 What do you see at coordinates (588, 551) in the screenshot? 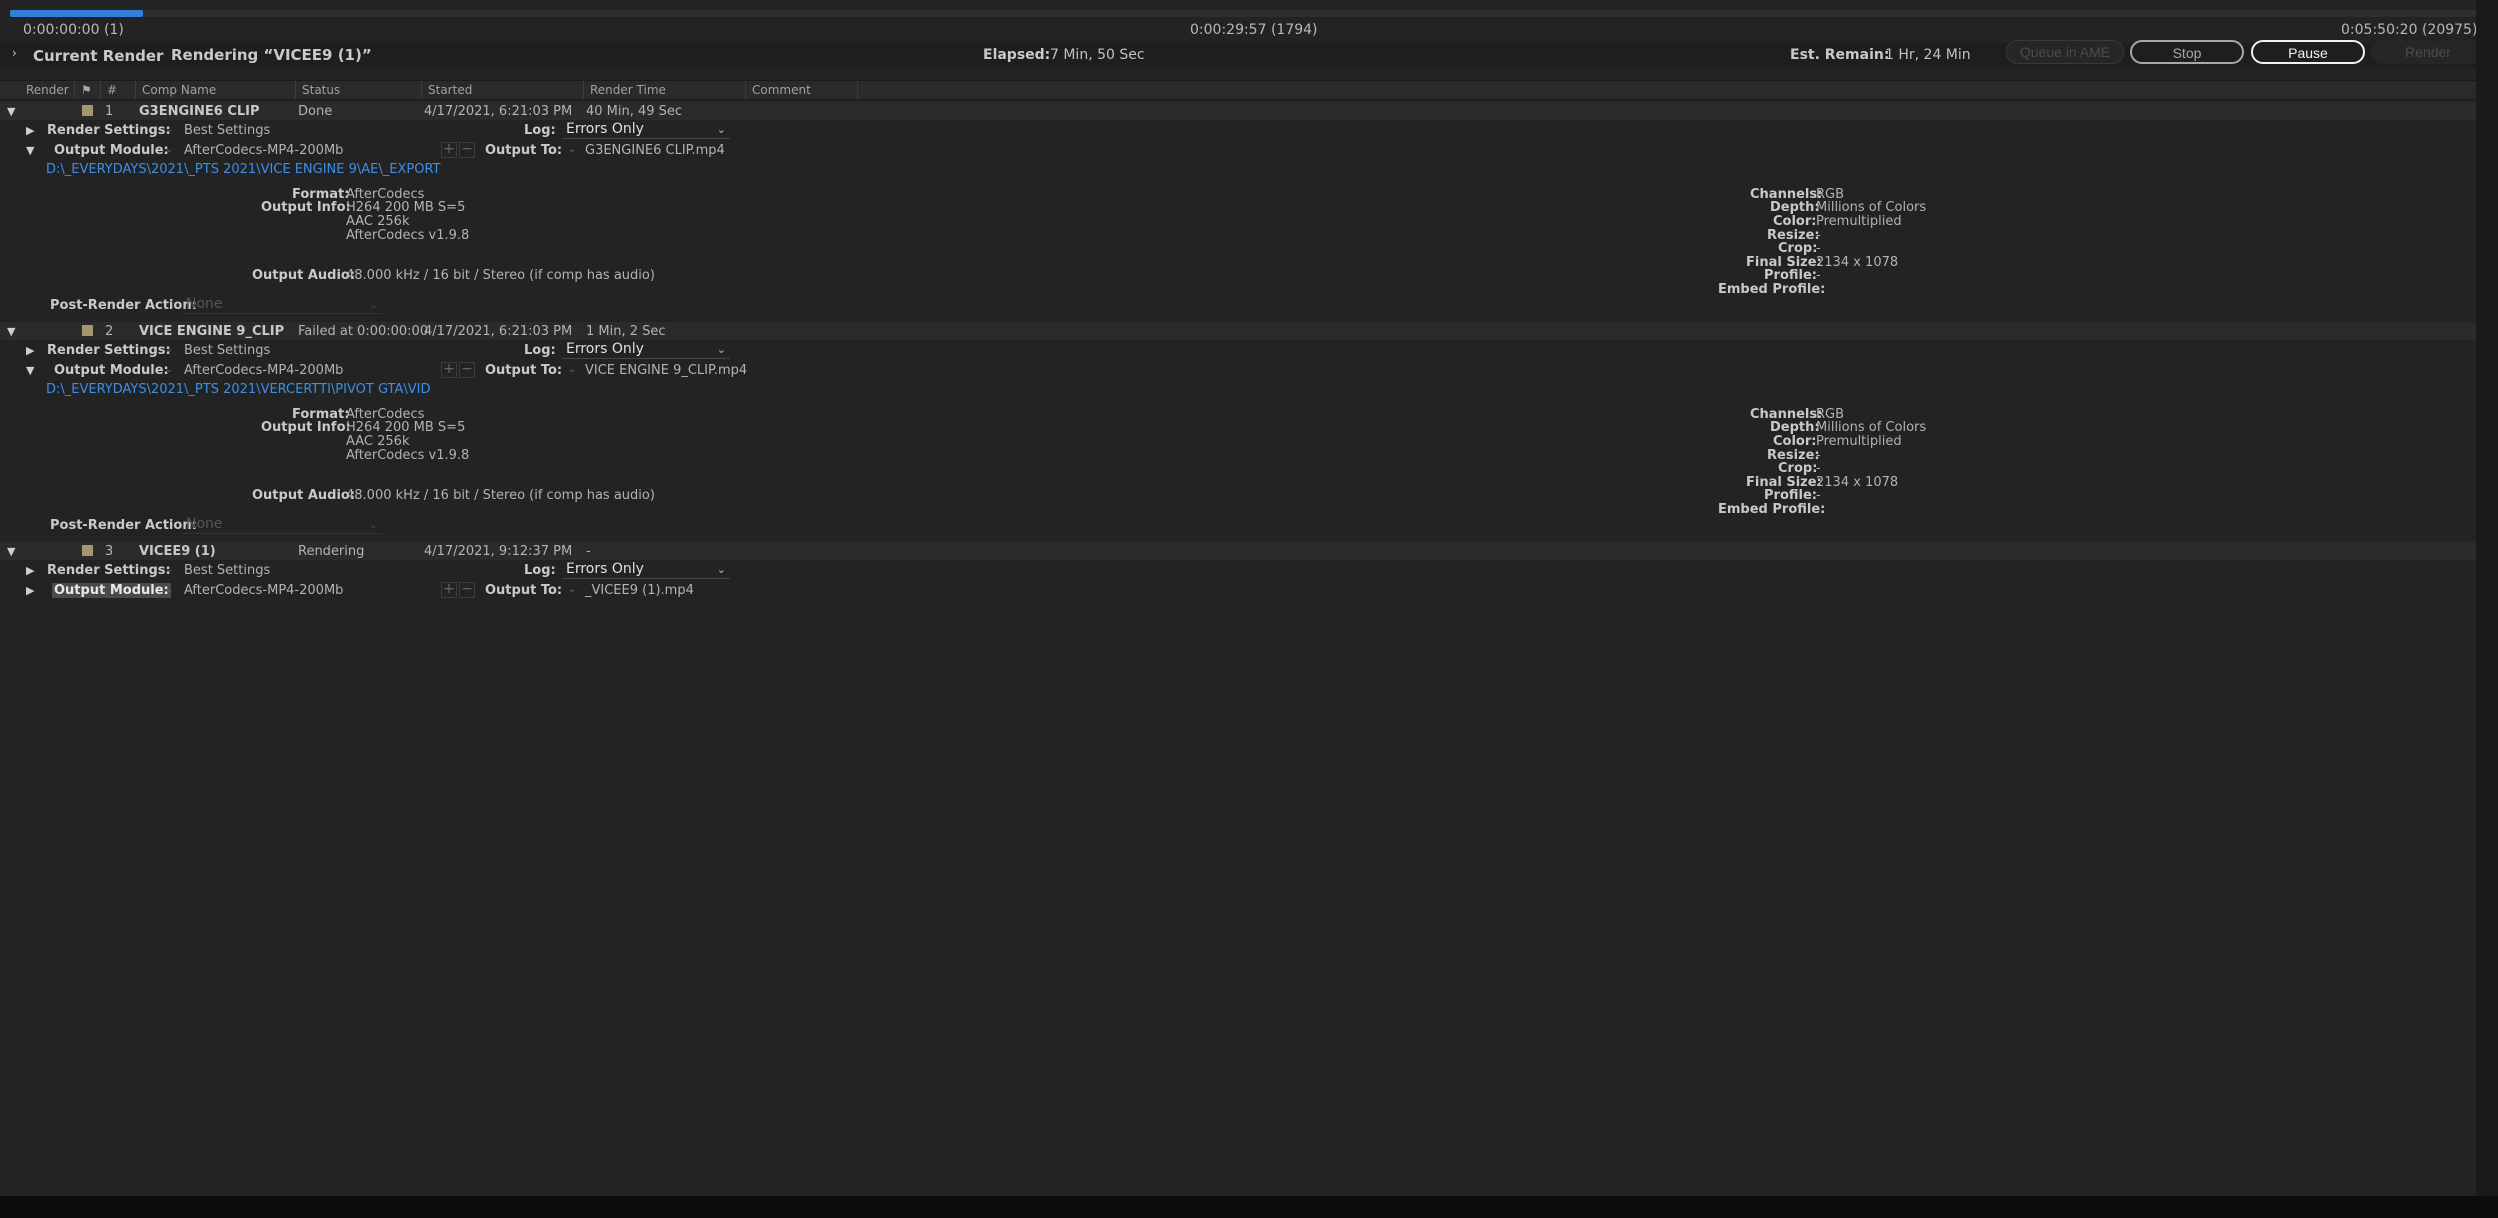
I see `item-render-time: -` at bounding box center [588, 551].